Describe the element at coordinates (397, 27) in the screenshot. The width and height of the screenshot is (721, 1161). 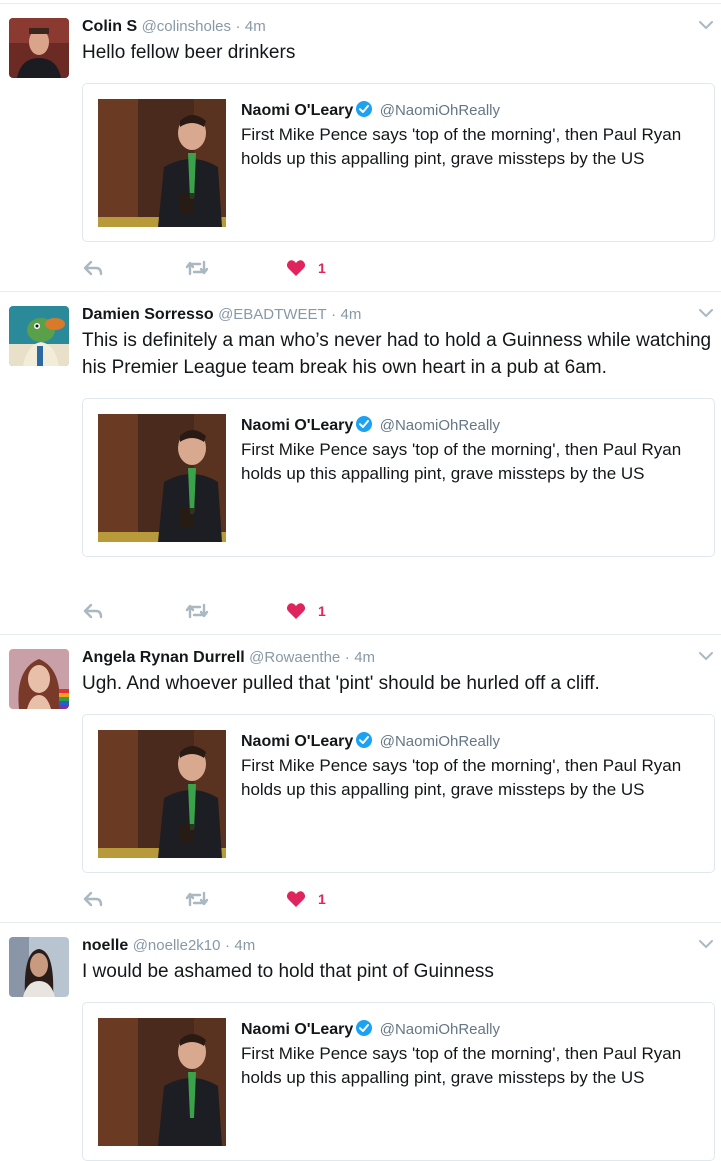
I see `tweet-header: Colin S @colinsholes · 4m` at that location.